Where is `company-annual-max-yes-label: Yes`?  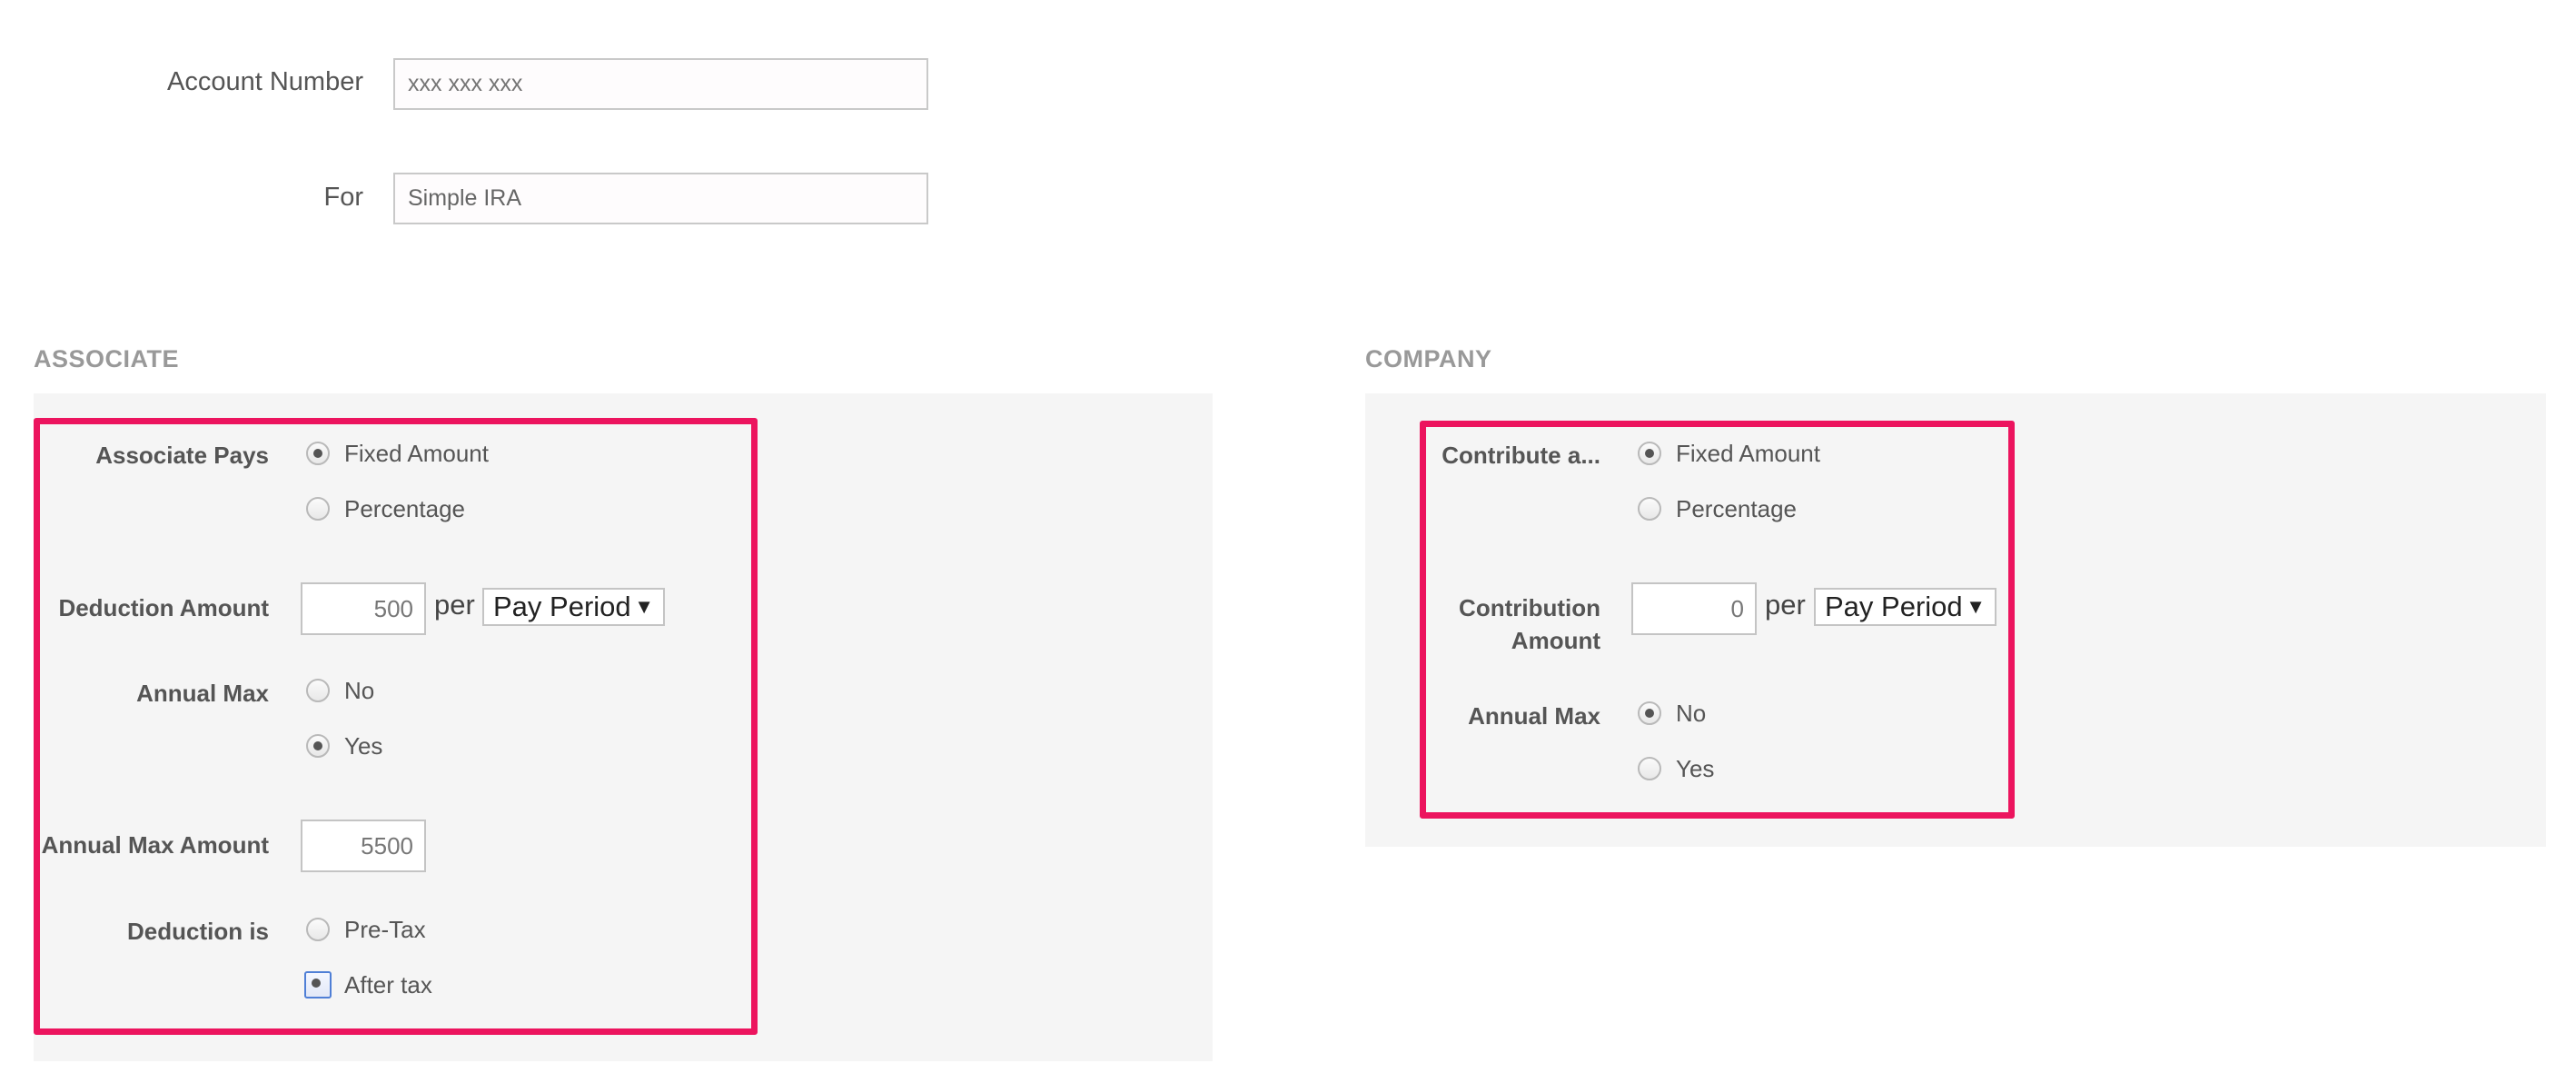
company-annual-max-yes-label: Yes is located at coordinates (1695, 769).